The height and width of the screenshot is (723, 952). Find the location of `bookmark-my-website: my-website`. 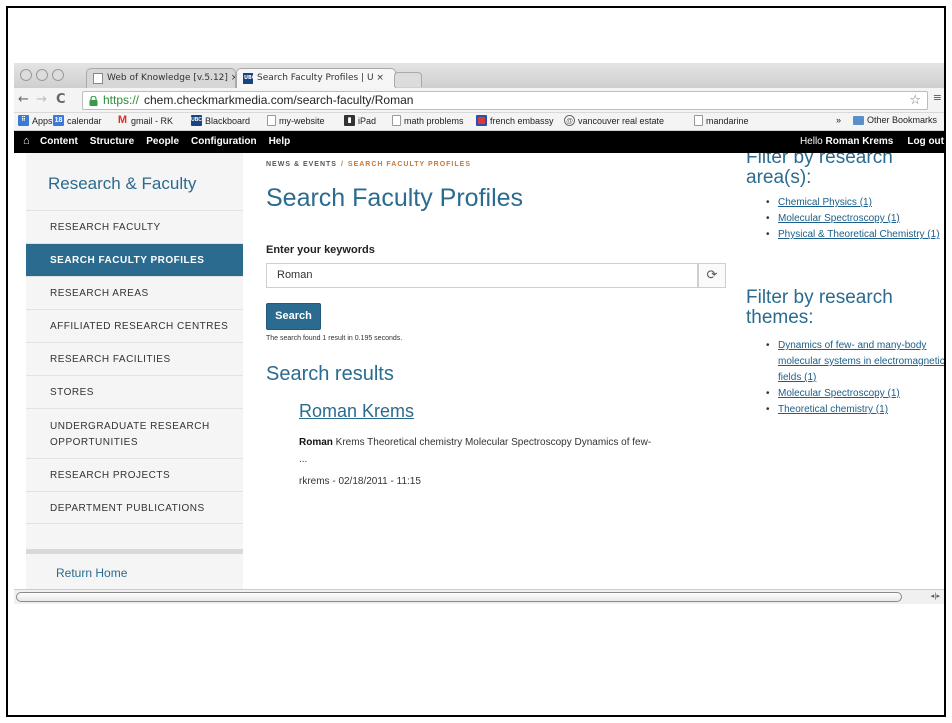

bookmark-my-website: my-website is located at coordinates (296, 120).